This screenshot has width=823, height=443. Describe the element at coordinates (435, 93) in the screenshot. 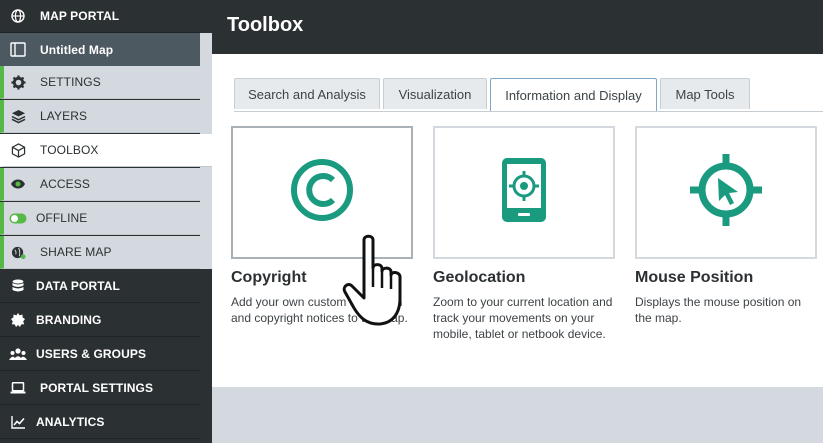

I see `tab-visualization: Visualization` at that location.